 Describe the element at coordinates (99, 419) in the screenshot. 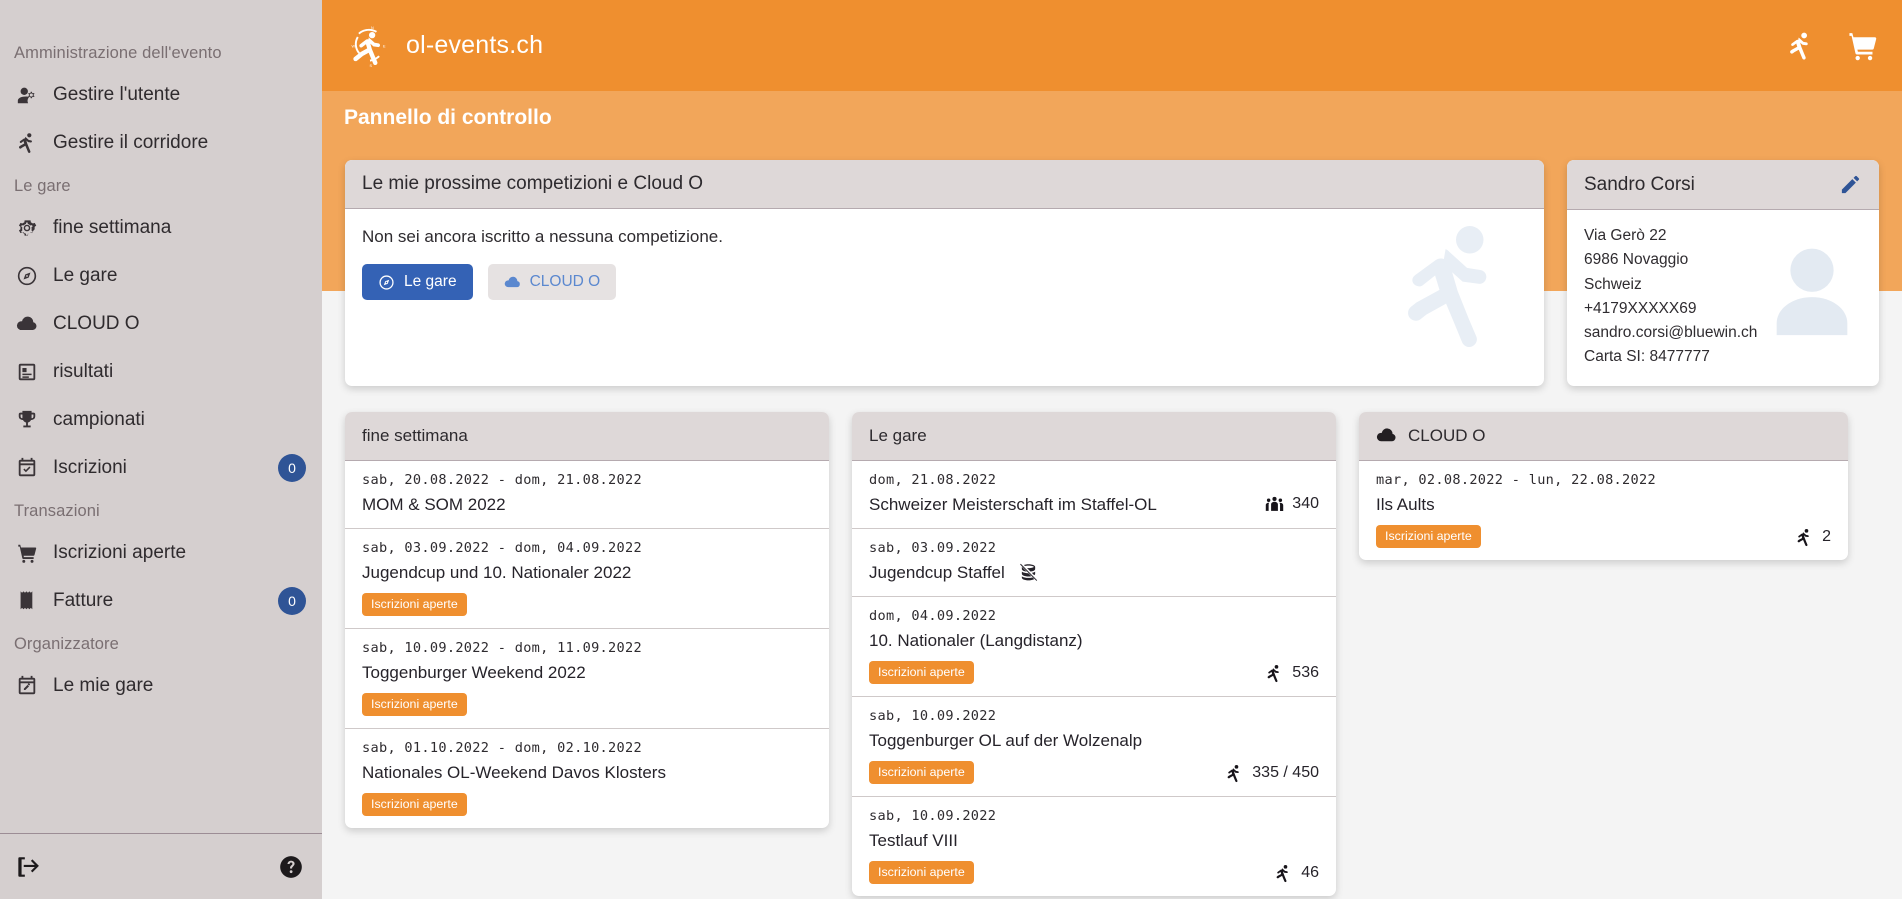

I see `sidebar-item-label: campionati` at that location.